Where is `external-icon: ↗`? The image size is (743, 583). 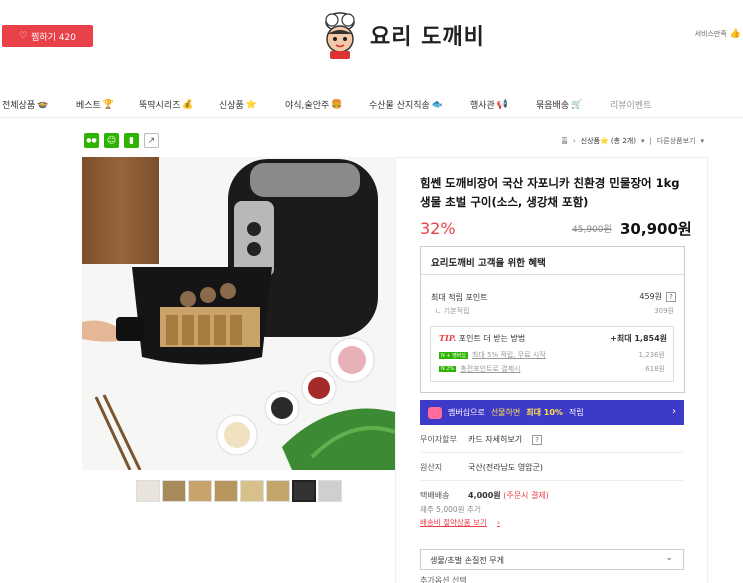
external-icon: ↗ is located at coordinates (151, 140).